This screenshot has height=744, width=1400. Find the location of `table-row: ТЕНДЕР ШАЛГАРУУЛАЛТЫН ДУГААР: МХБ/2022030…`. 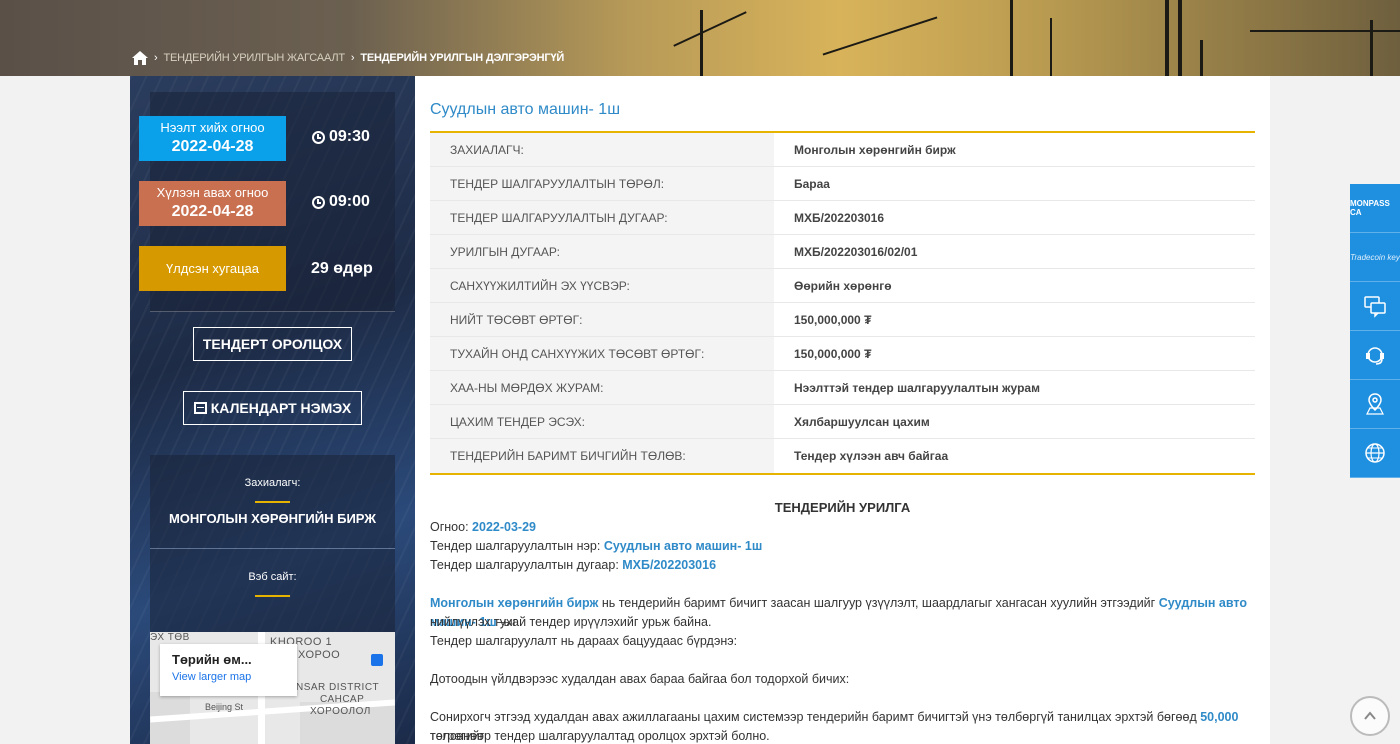

table-row: ТЕНДЕР ШАЛГАРУУЛАЛТЫН ДУГААР: МХБ/2022030… is located at coordinates (842, 218).